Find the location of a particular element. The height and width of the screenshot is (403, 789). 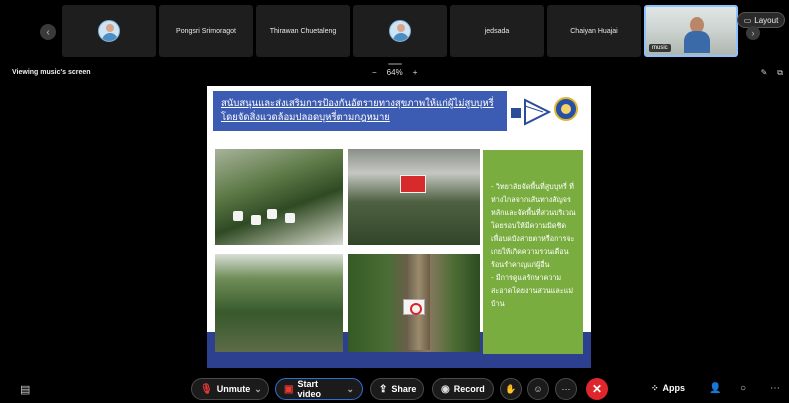

zoom-level: 64% is located at coordinates (394, 72).